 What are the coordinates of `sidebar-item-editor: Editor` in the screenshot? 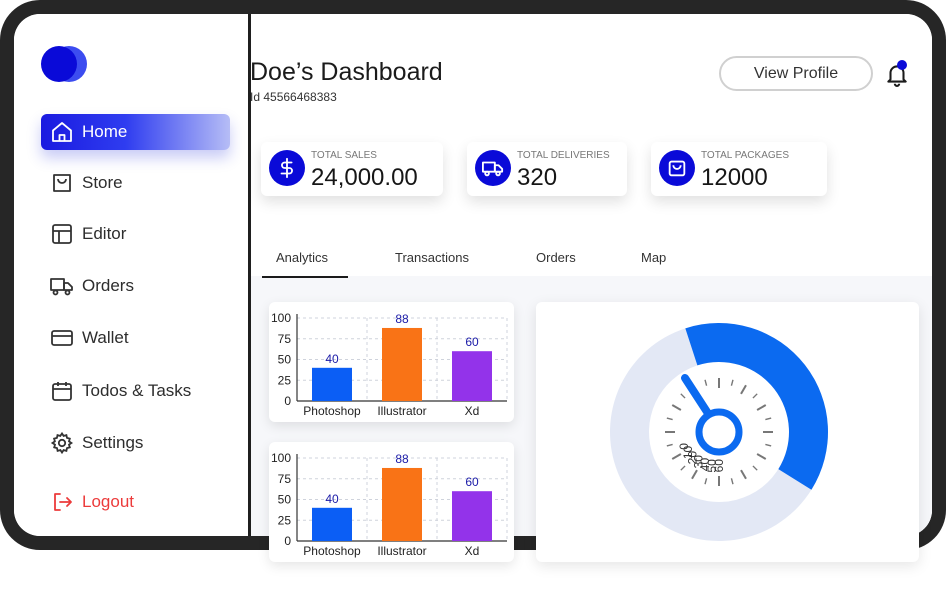 It's located at (135, 234).